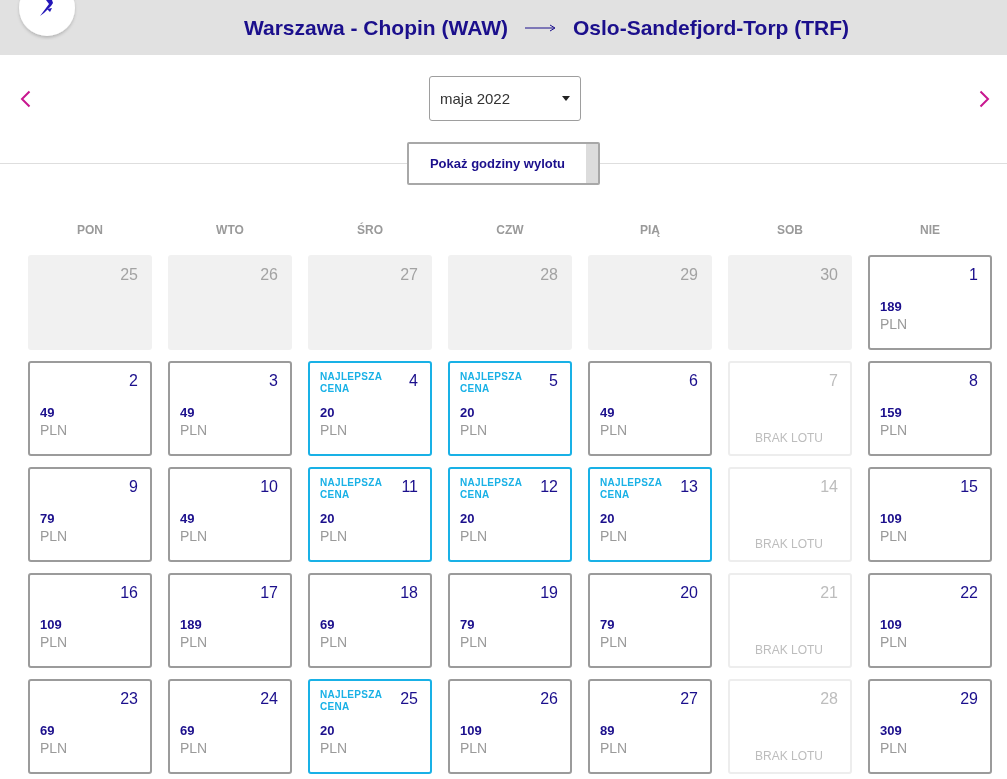 Image resolution: width=1007 pixels, height=779 pixels. Describe the element at coordinates (984, 98) in the screenshot. I see `chevron-right-icon` at that location.